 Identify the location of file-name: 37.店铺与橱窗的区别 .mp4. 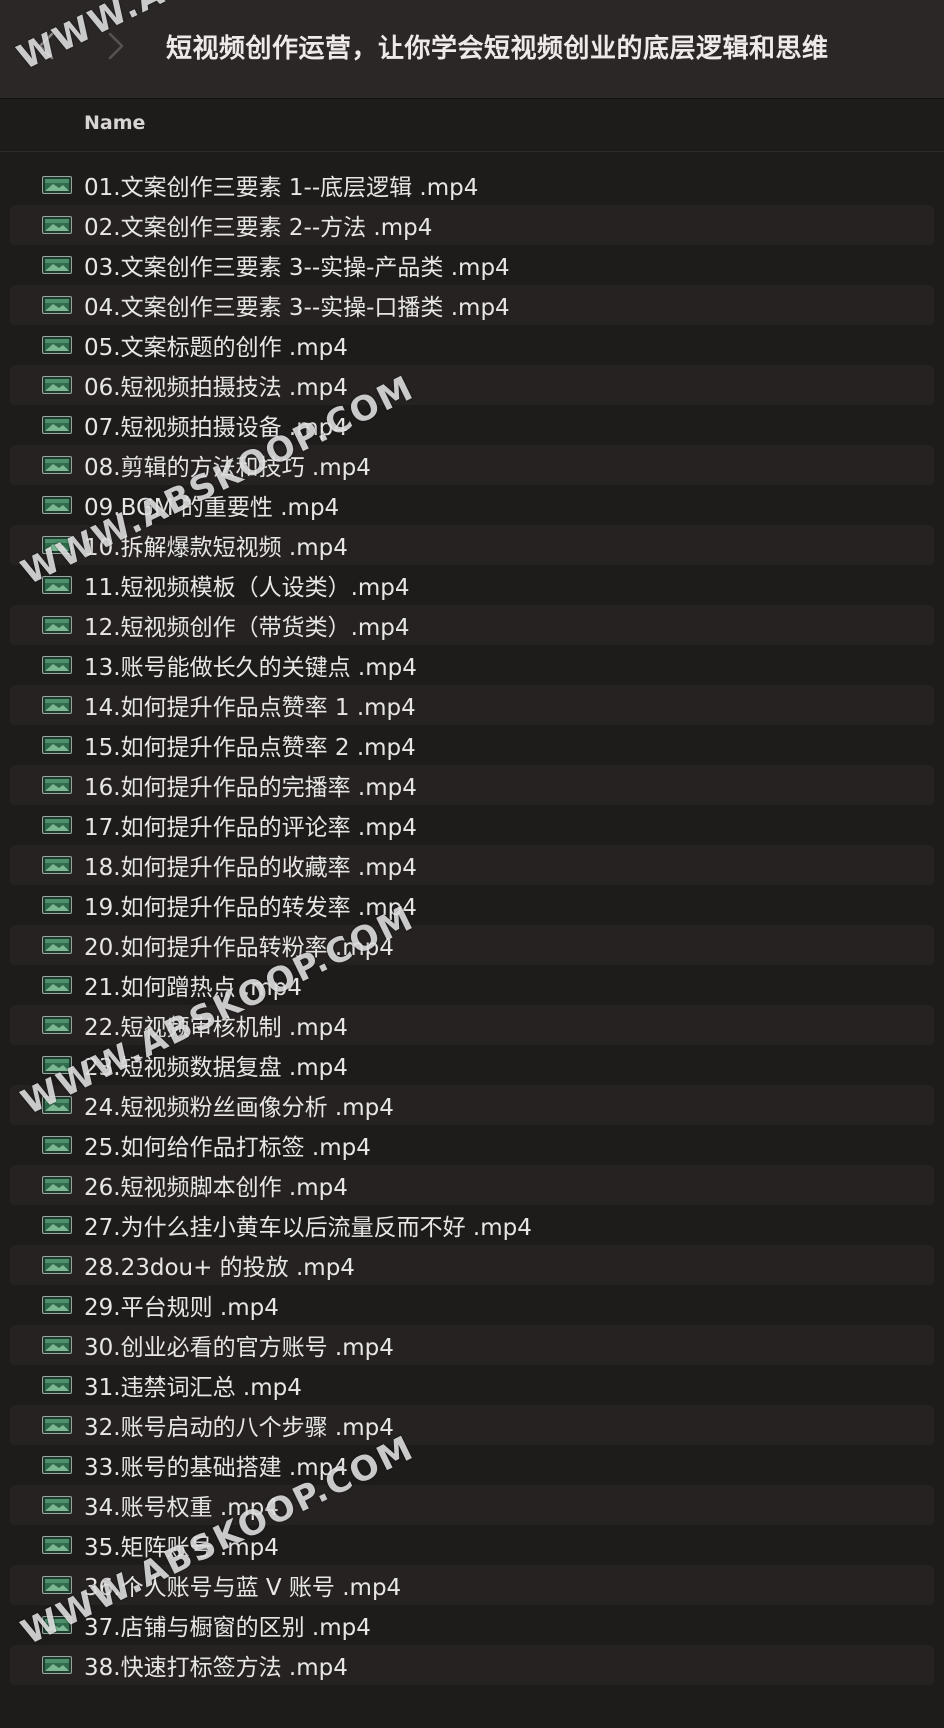
(227, 1628).